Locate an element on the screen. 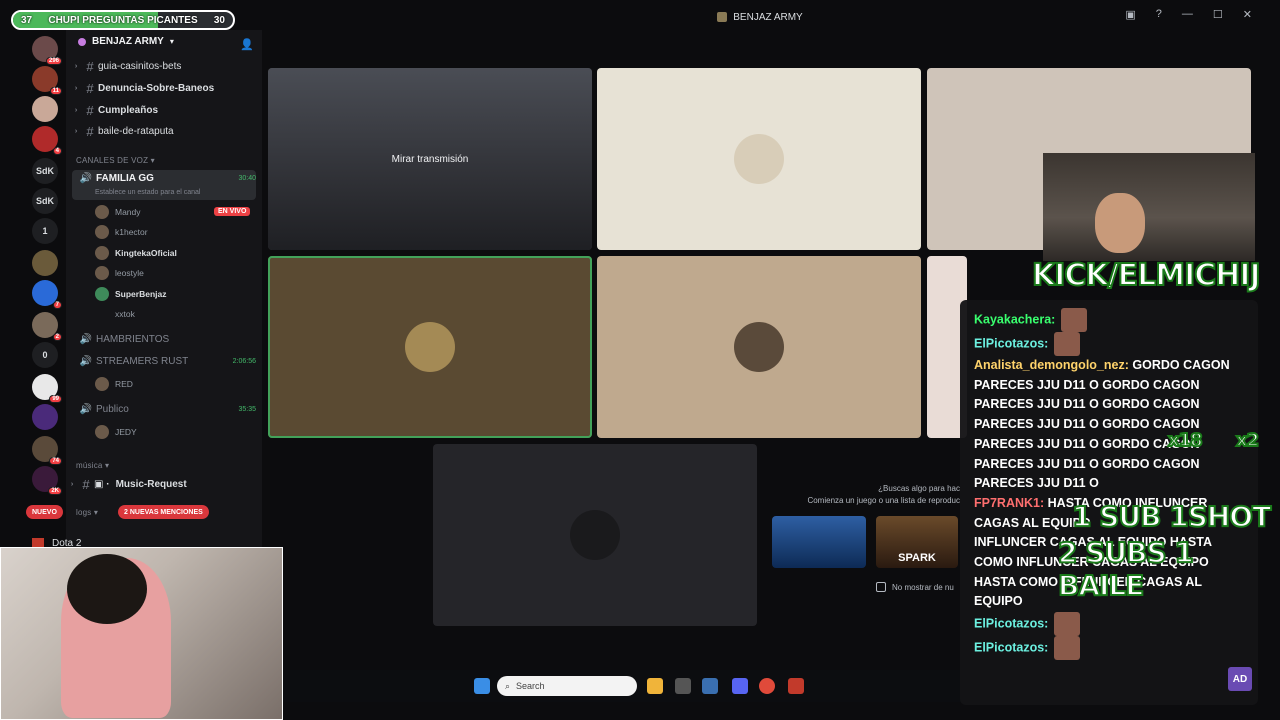 The height and width of the screenshot is (720, 1280). chevron-down-icon: ▾ is located at coordinates (171, 41).